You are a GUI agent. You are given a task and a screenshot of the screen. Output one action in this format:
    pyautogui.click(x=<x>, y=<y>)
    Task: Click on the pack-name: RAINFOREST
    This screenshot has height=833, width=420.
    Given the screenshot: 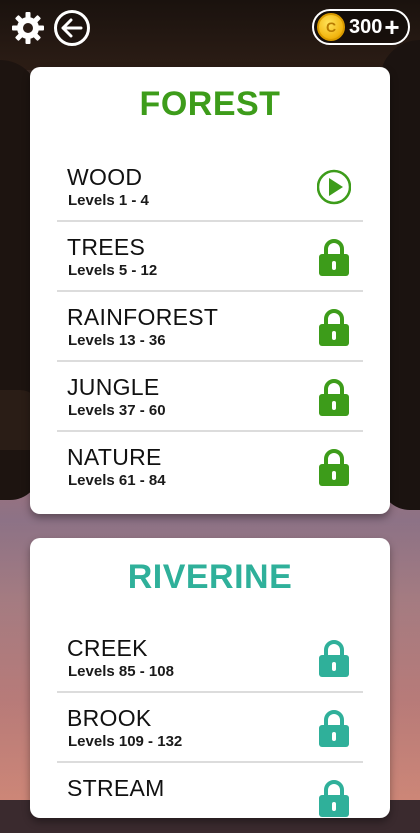 What is the action you would take?
    pyautogui.click(x=143, y=317)
    